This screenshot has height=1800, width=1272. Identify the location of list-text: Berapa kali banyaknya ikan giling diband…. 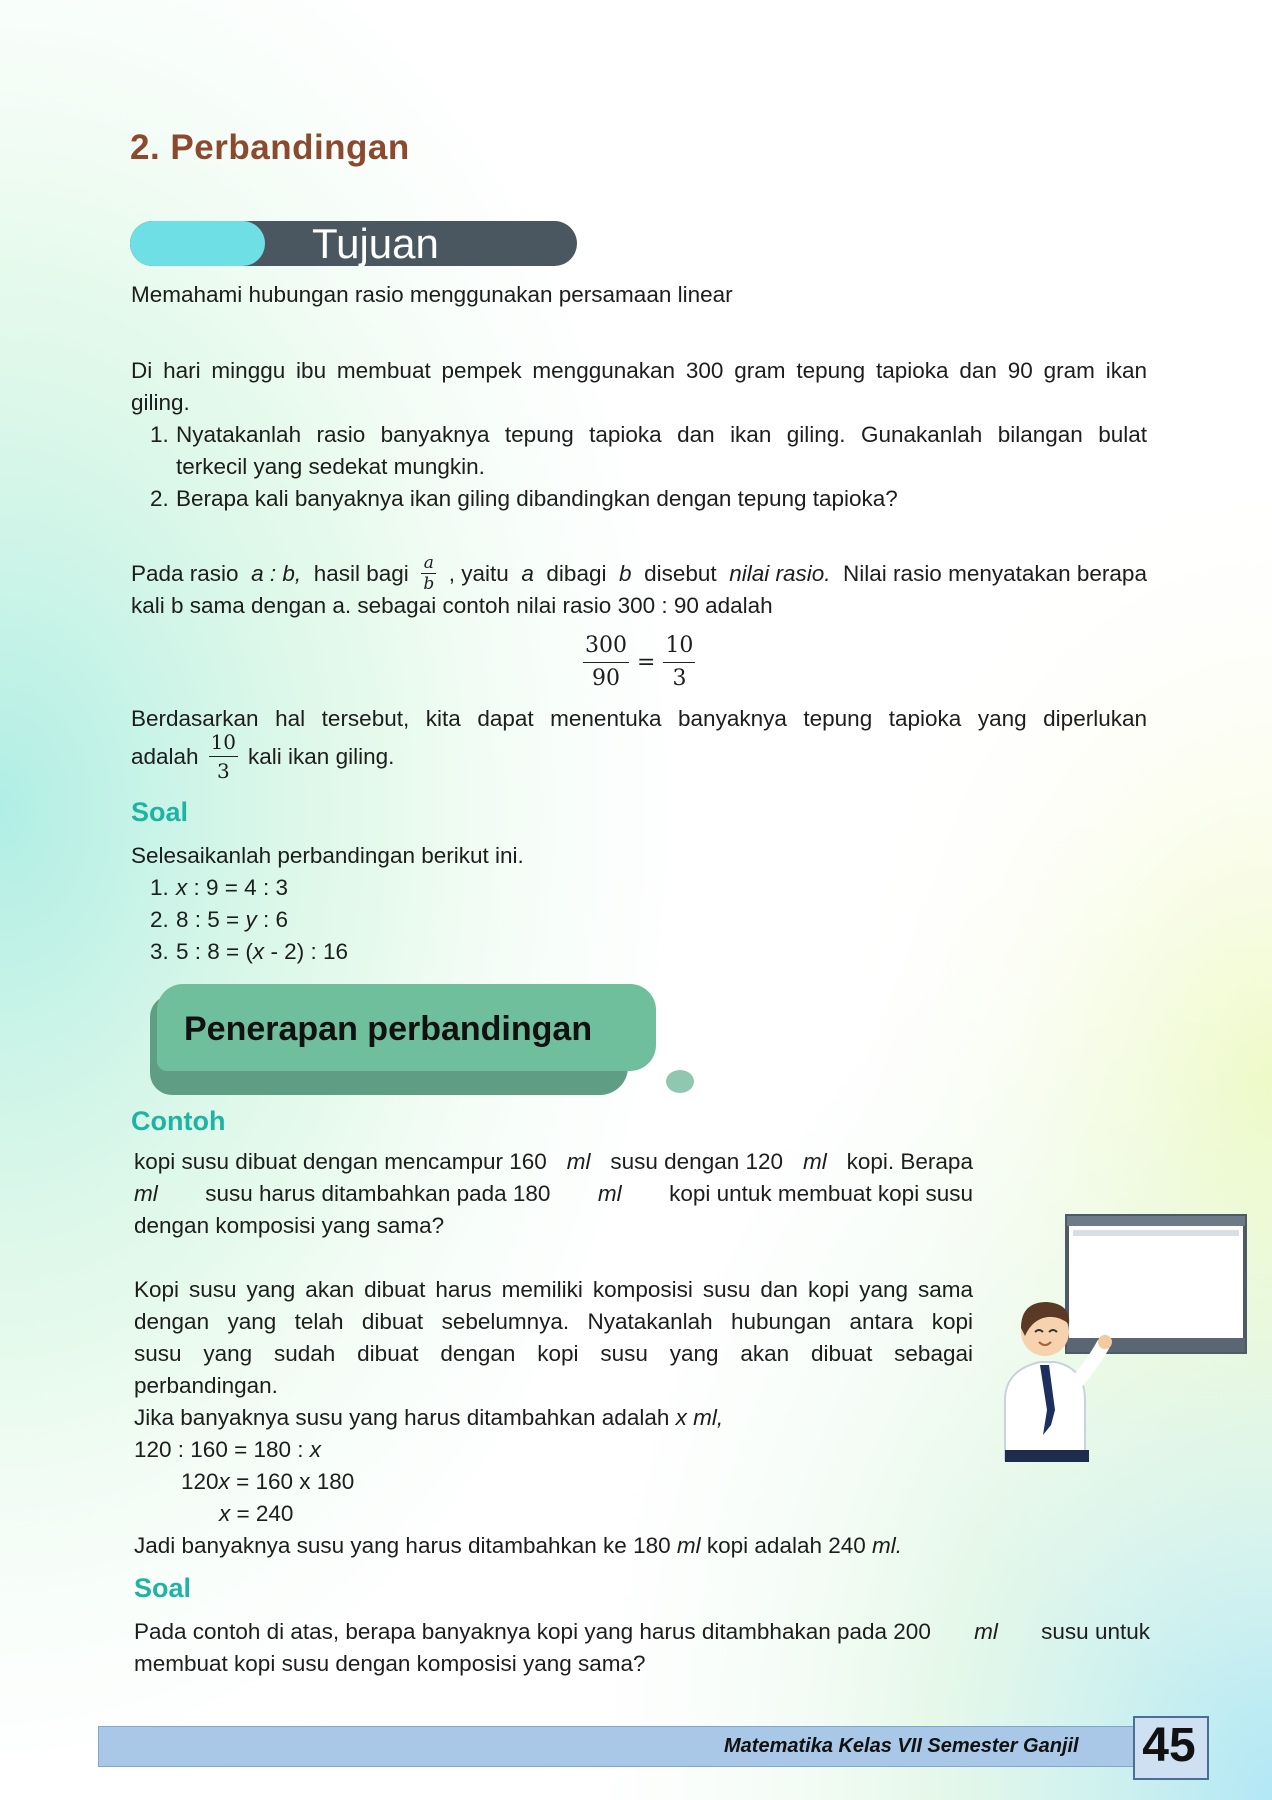
(537, 498).